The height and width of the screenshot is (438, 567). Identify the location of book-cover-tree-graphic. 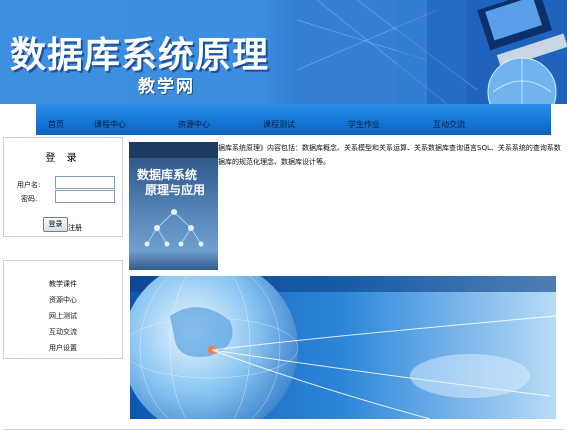
(174, 228).